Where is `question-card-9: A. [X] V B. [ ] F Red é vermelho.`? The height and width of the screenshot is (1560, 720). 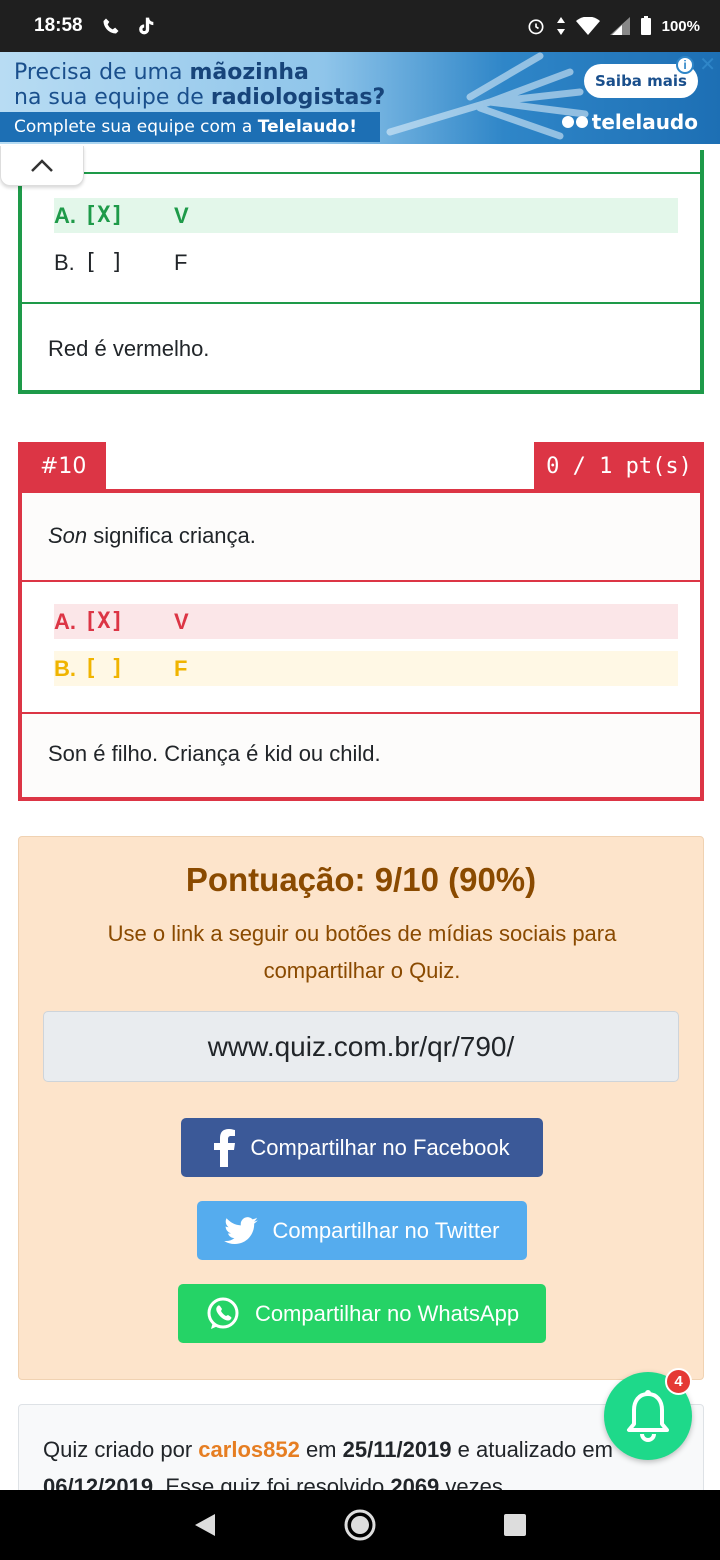 question-card-9: A. [X] V B. [ ] F Red é vermelho. is located at coordinates (361, 272).